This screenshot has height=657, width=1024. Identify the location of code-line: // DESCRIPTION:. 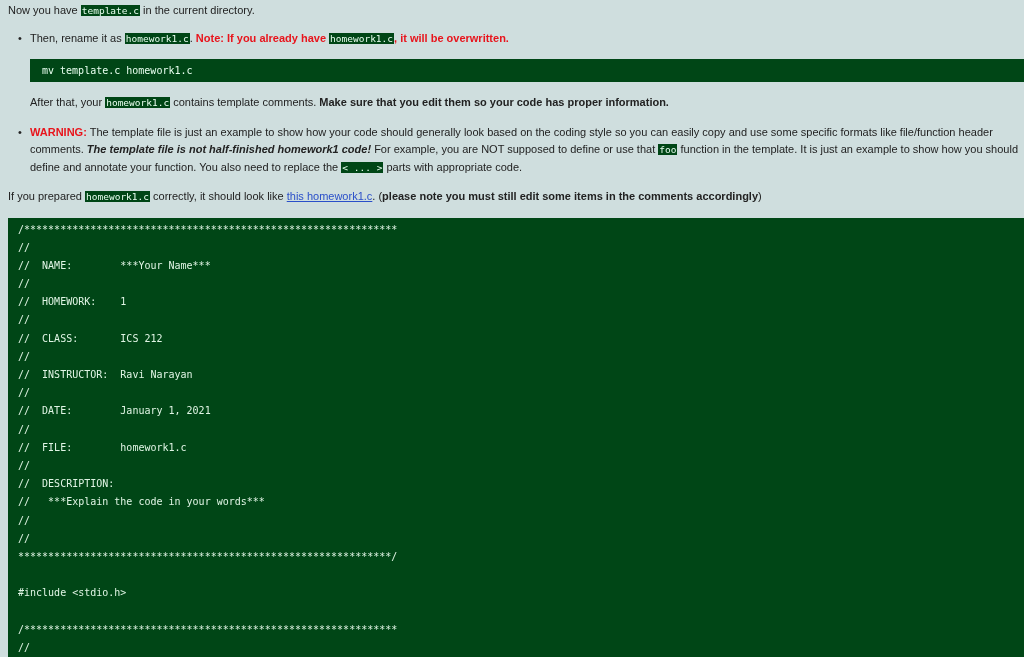
(67, 484).